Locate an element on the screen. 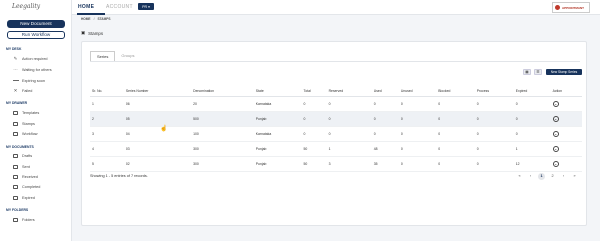 The width and height of the screenshot is (600, 241). grid-icon: ▦ is located at coordinates (527, 72).